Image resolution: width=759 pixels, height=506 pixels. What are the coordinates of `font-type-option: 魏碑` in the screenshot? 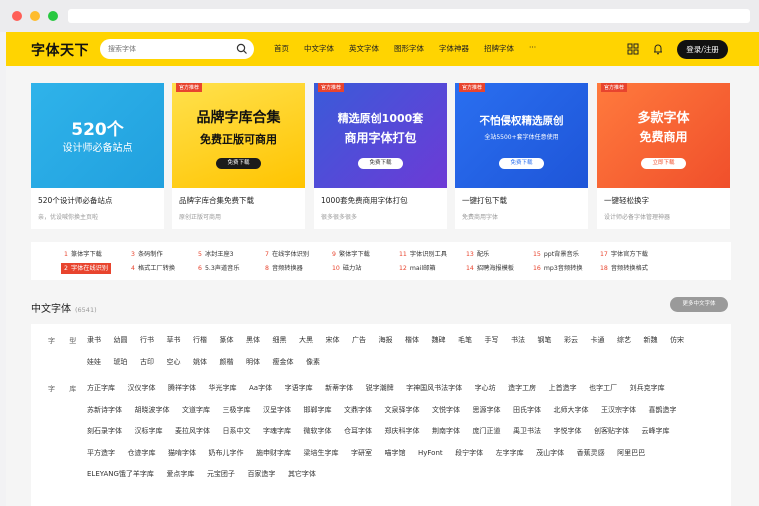 It's located at (439, 341).